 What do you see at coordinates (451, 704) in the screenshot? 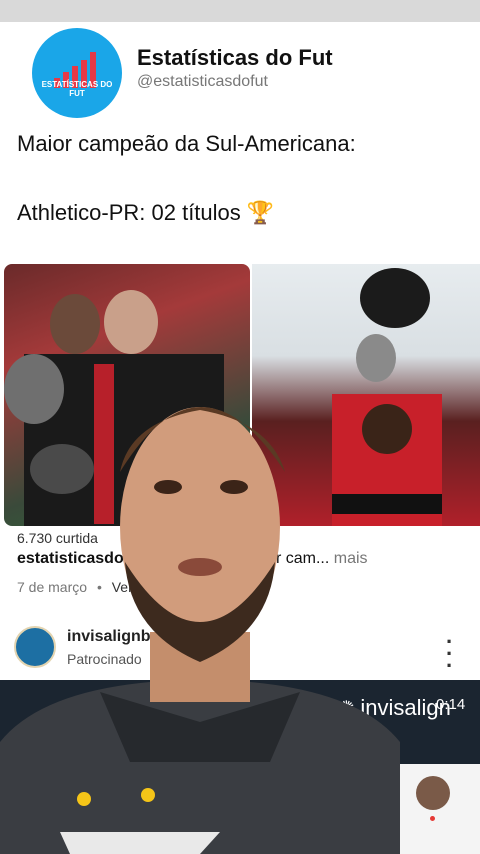
I see `video-timer: 0:14` at bounding box center [451, 704].